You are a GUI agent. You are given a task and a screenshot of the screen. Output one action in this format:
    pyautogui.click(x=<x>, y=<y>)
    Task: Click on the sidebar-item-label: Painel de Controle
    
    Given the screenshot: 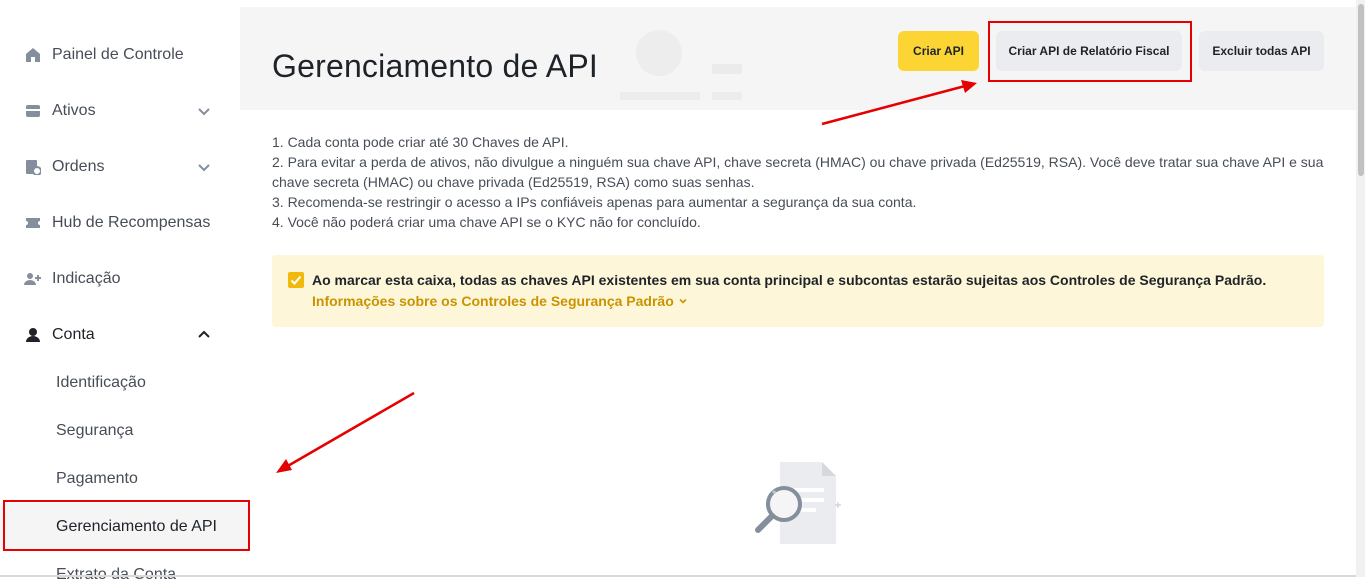 What is the action you would take?
    pyautogui.click(x=118, y=54)
    